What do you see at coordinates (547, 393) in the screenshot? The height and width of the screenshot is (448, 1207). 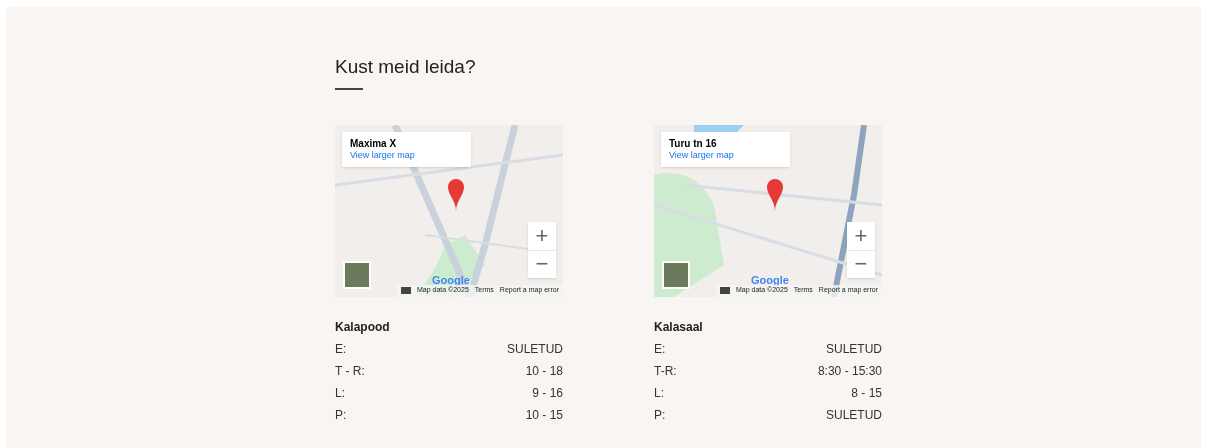 I see `opening-hours: 9 - 16` at bounding box center [547, 393].